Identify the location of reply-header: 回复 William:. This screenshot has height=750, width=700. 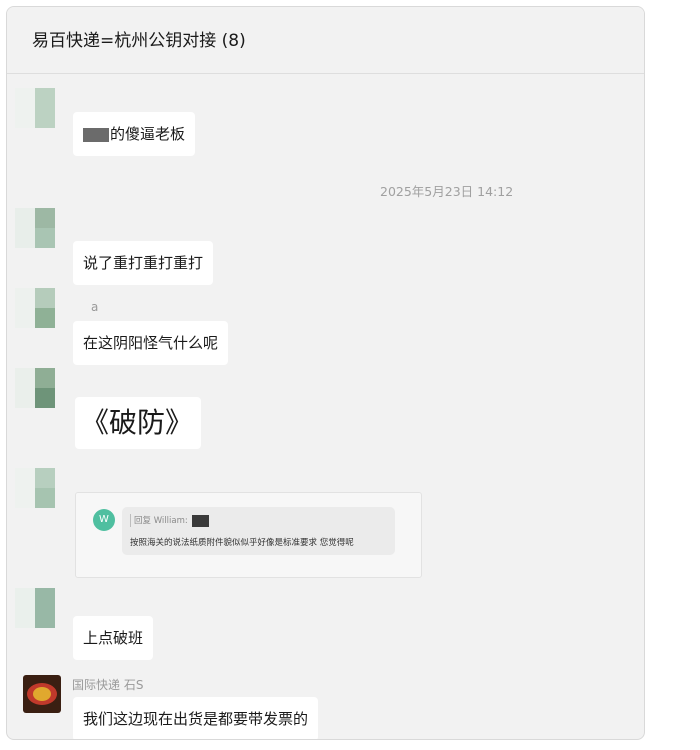
(170, 520).